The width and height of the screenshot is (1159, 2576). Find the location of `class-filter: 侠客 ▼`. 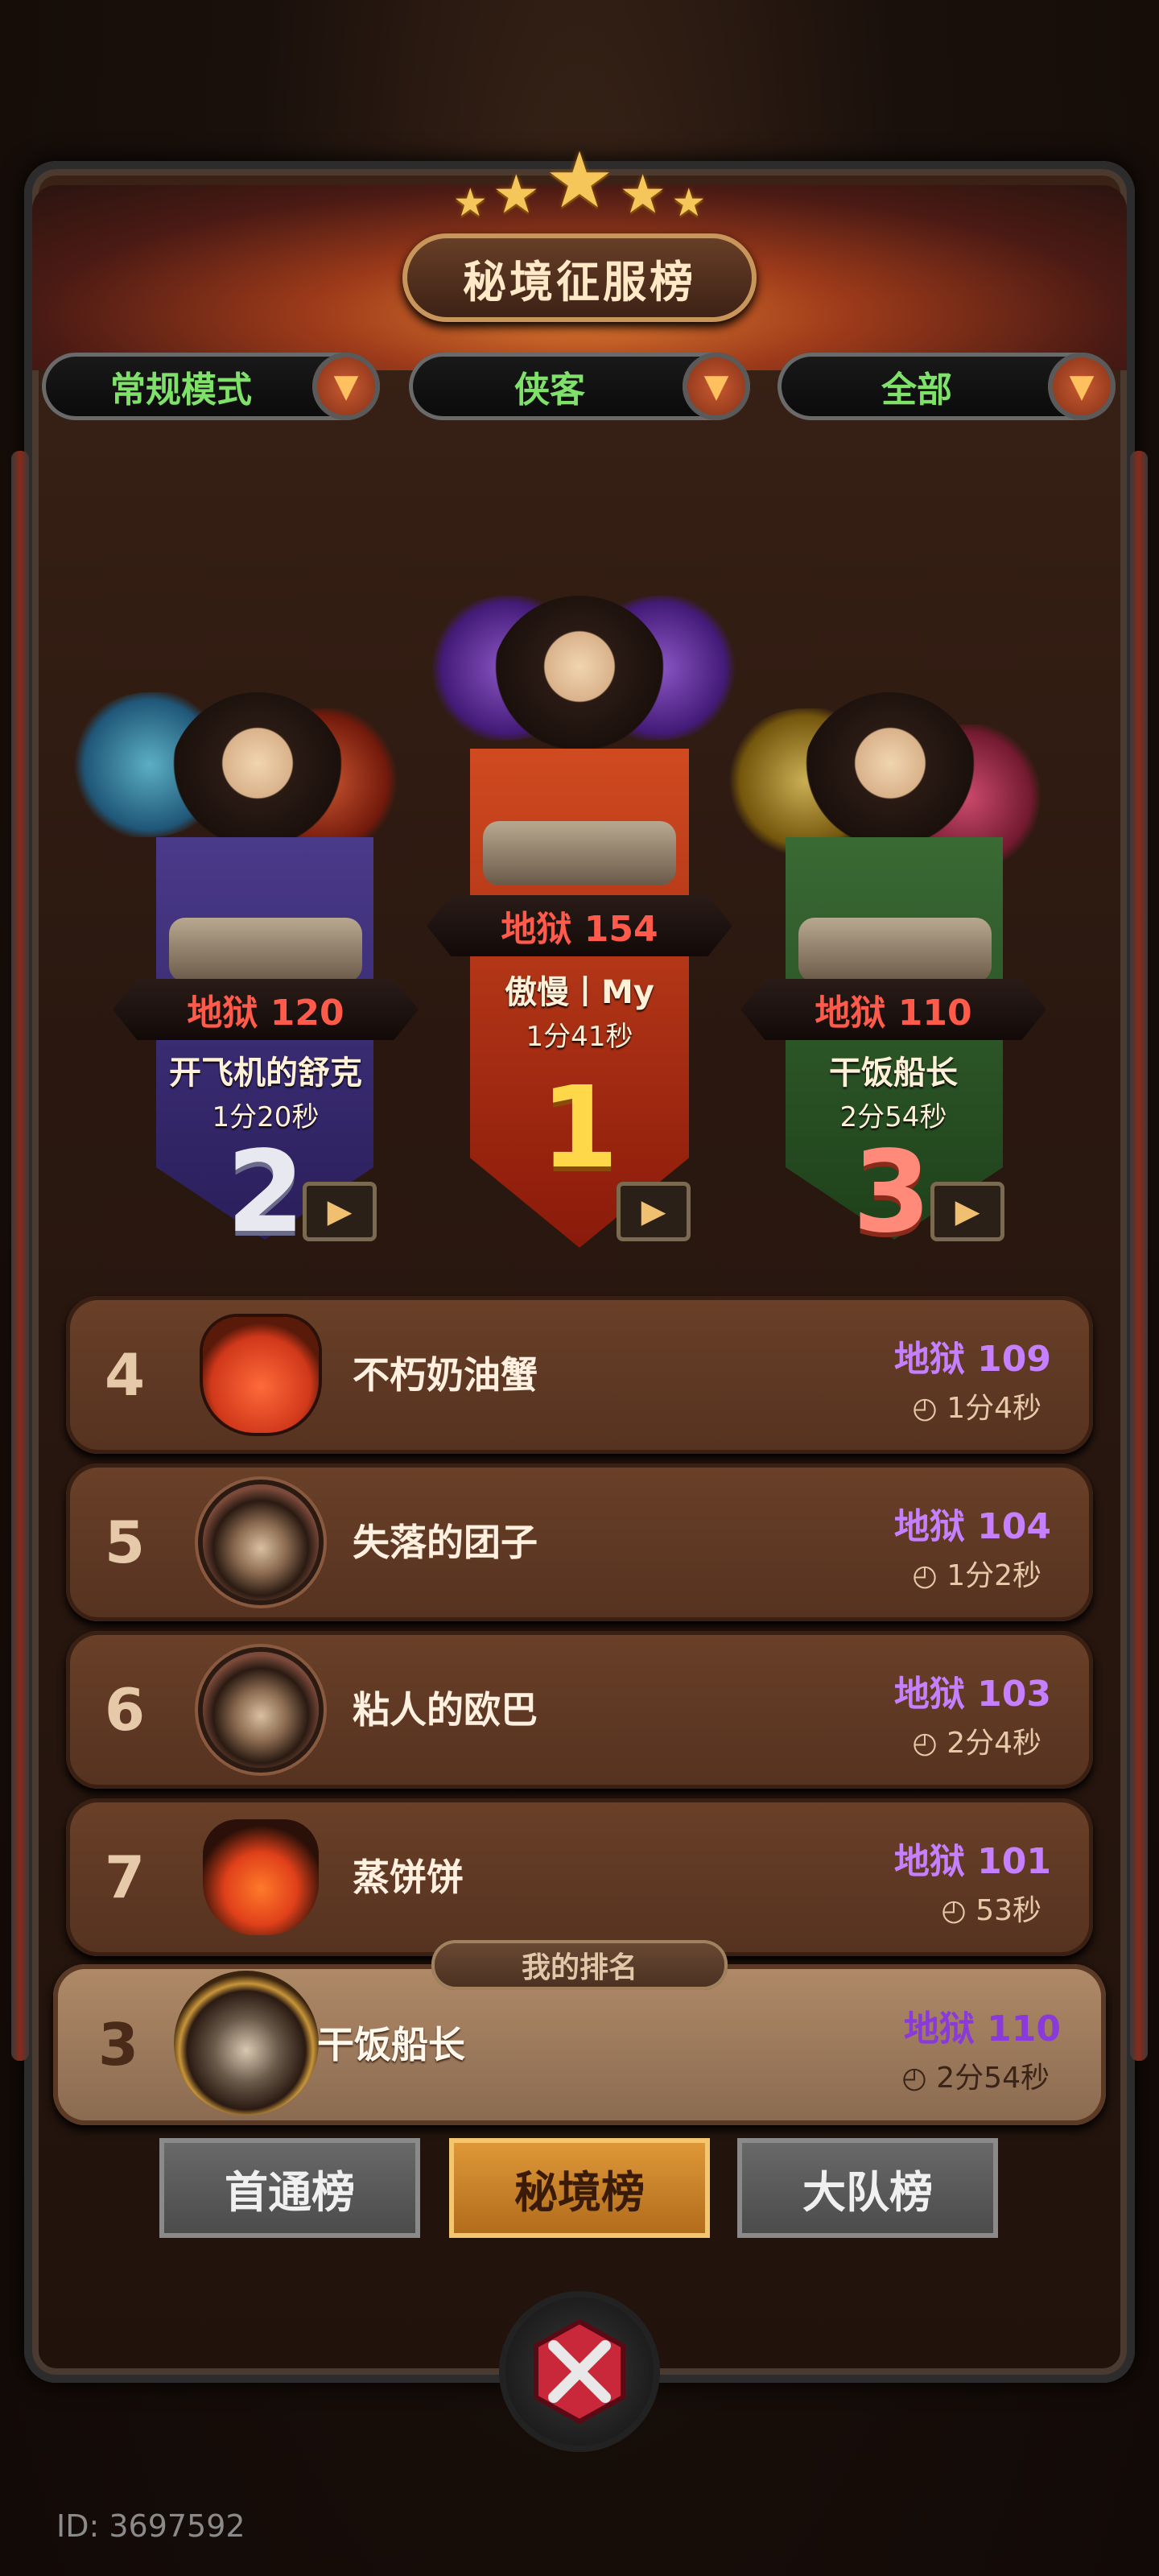

class-filter: 侠客 ▼ is located at coordinates (579, 386).